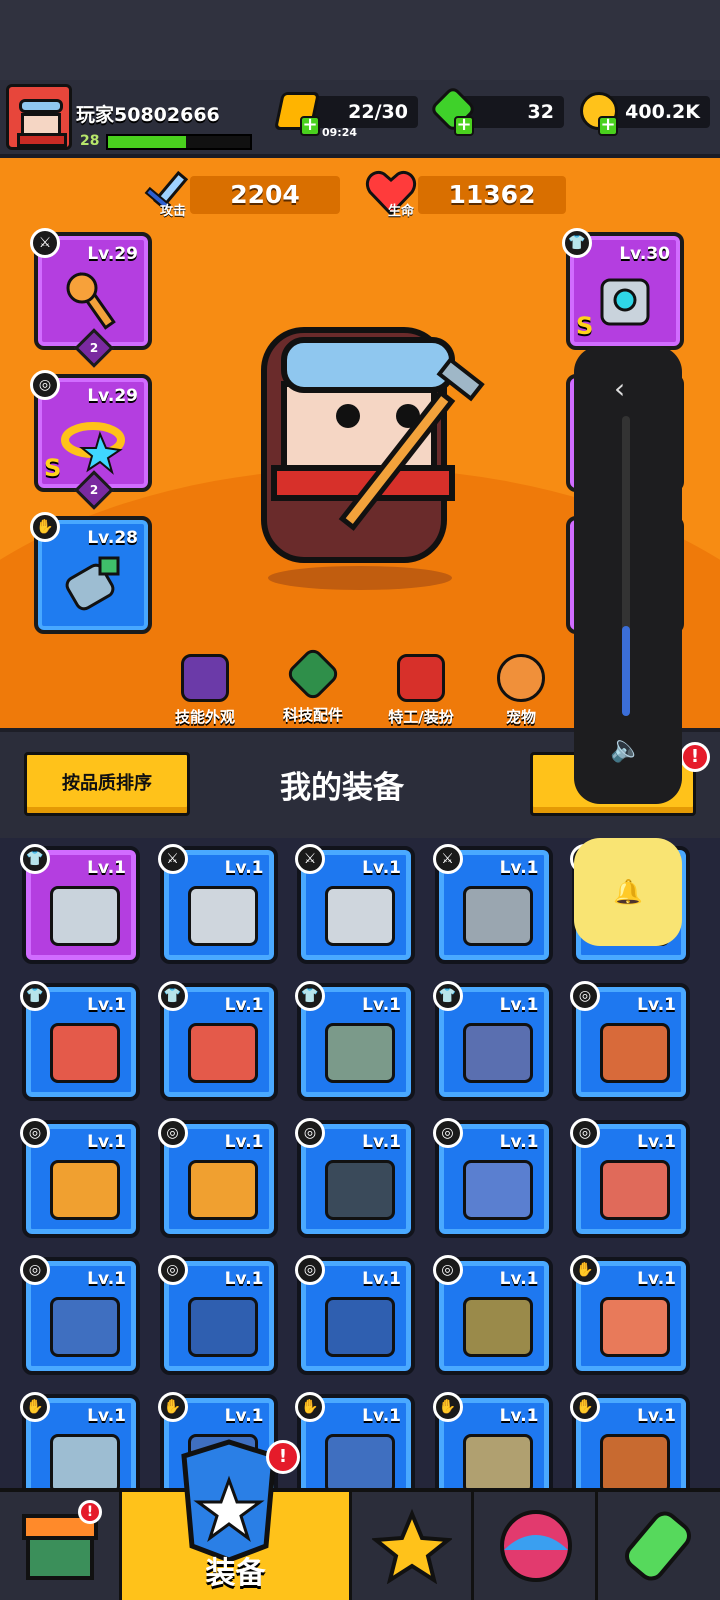 The image size is (720, 1600). Describe the element at coordinates (619, 388) in the screenshot. I see `chevron-left-icon: ‹` at that location.